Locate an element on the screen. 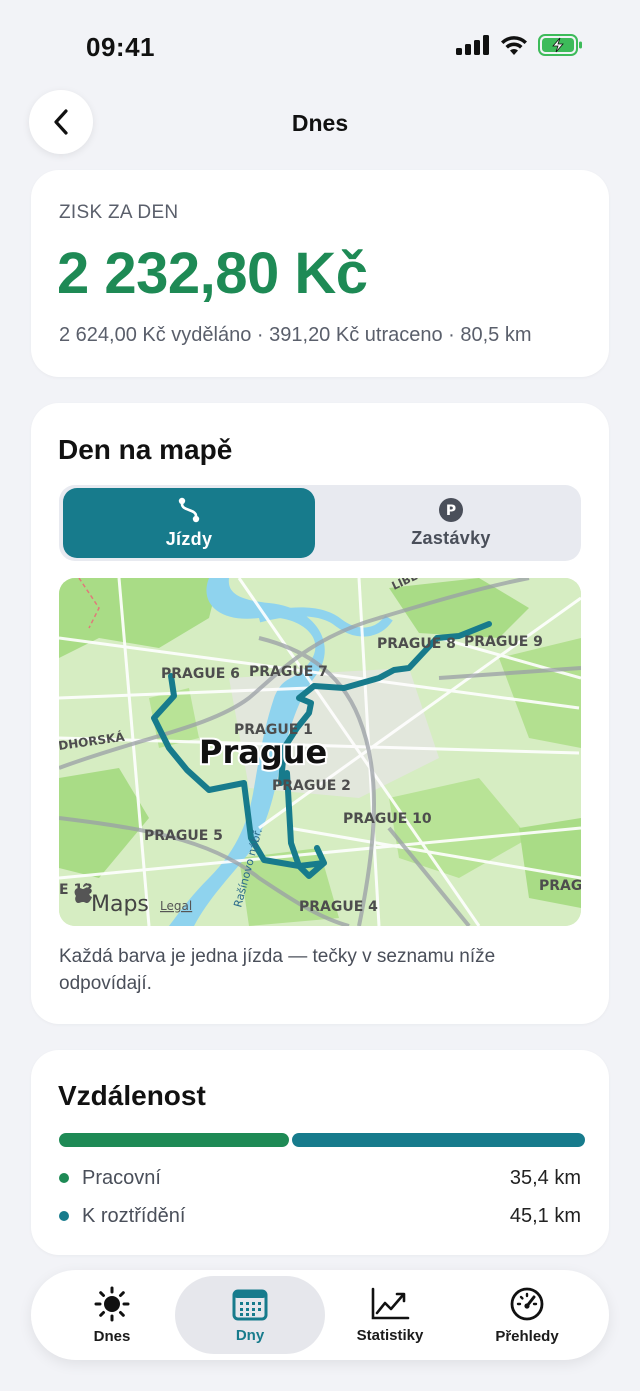 The height and width of the screenshot is (1391, 640). tab-prehledy: Přehledy is located at coordinates (527, 1315).